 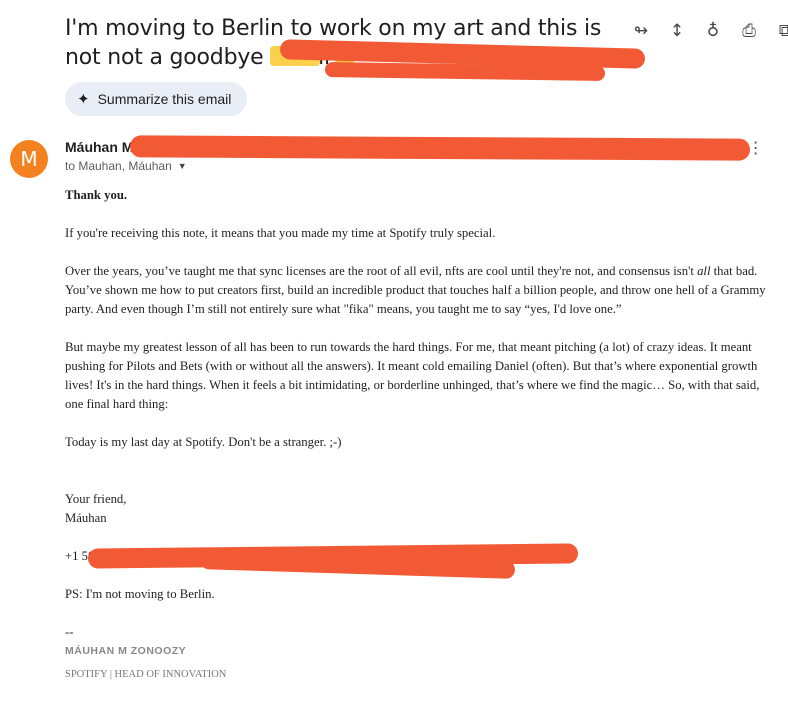 What do you see at coordinates (713, 31) in the screenshot?
I see `lightbulb-icon: ♁` at bounding box center [713, 31].